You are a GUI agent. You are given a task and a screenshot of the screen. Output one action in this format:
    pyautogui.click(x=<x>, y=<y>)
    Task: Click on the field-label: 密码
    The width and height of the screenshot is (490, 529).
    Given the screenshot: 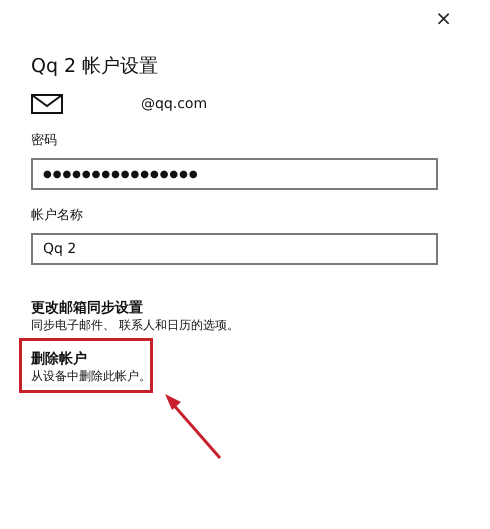 What is the action you would take?
    pyautogui.click(x=44, y=140)
    